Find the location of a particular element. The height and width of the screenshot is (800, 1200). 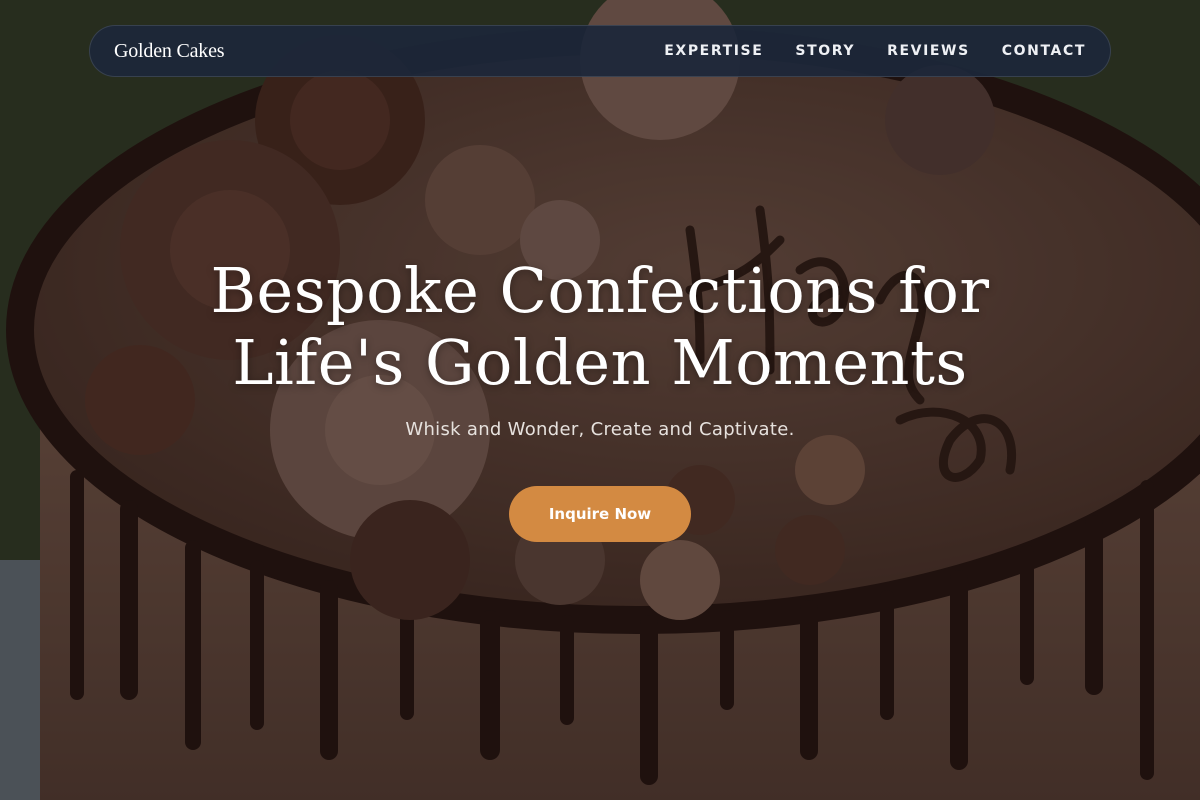

nav-item-expertise: EXPERTISE is located at coordinates (713, 51).